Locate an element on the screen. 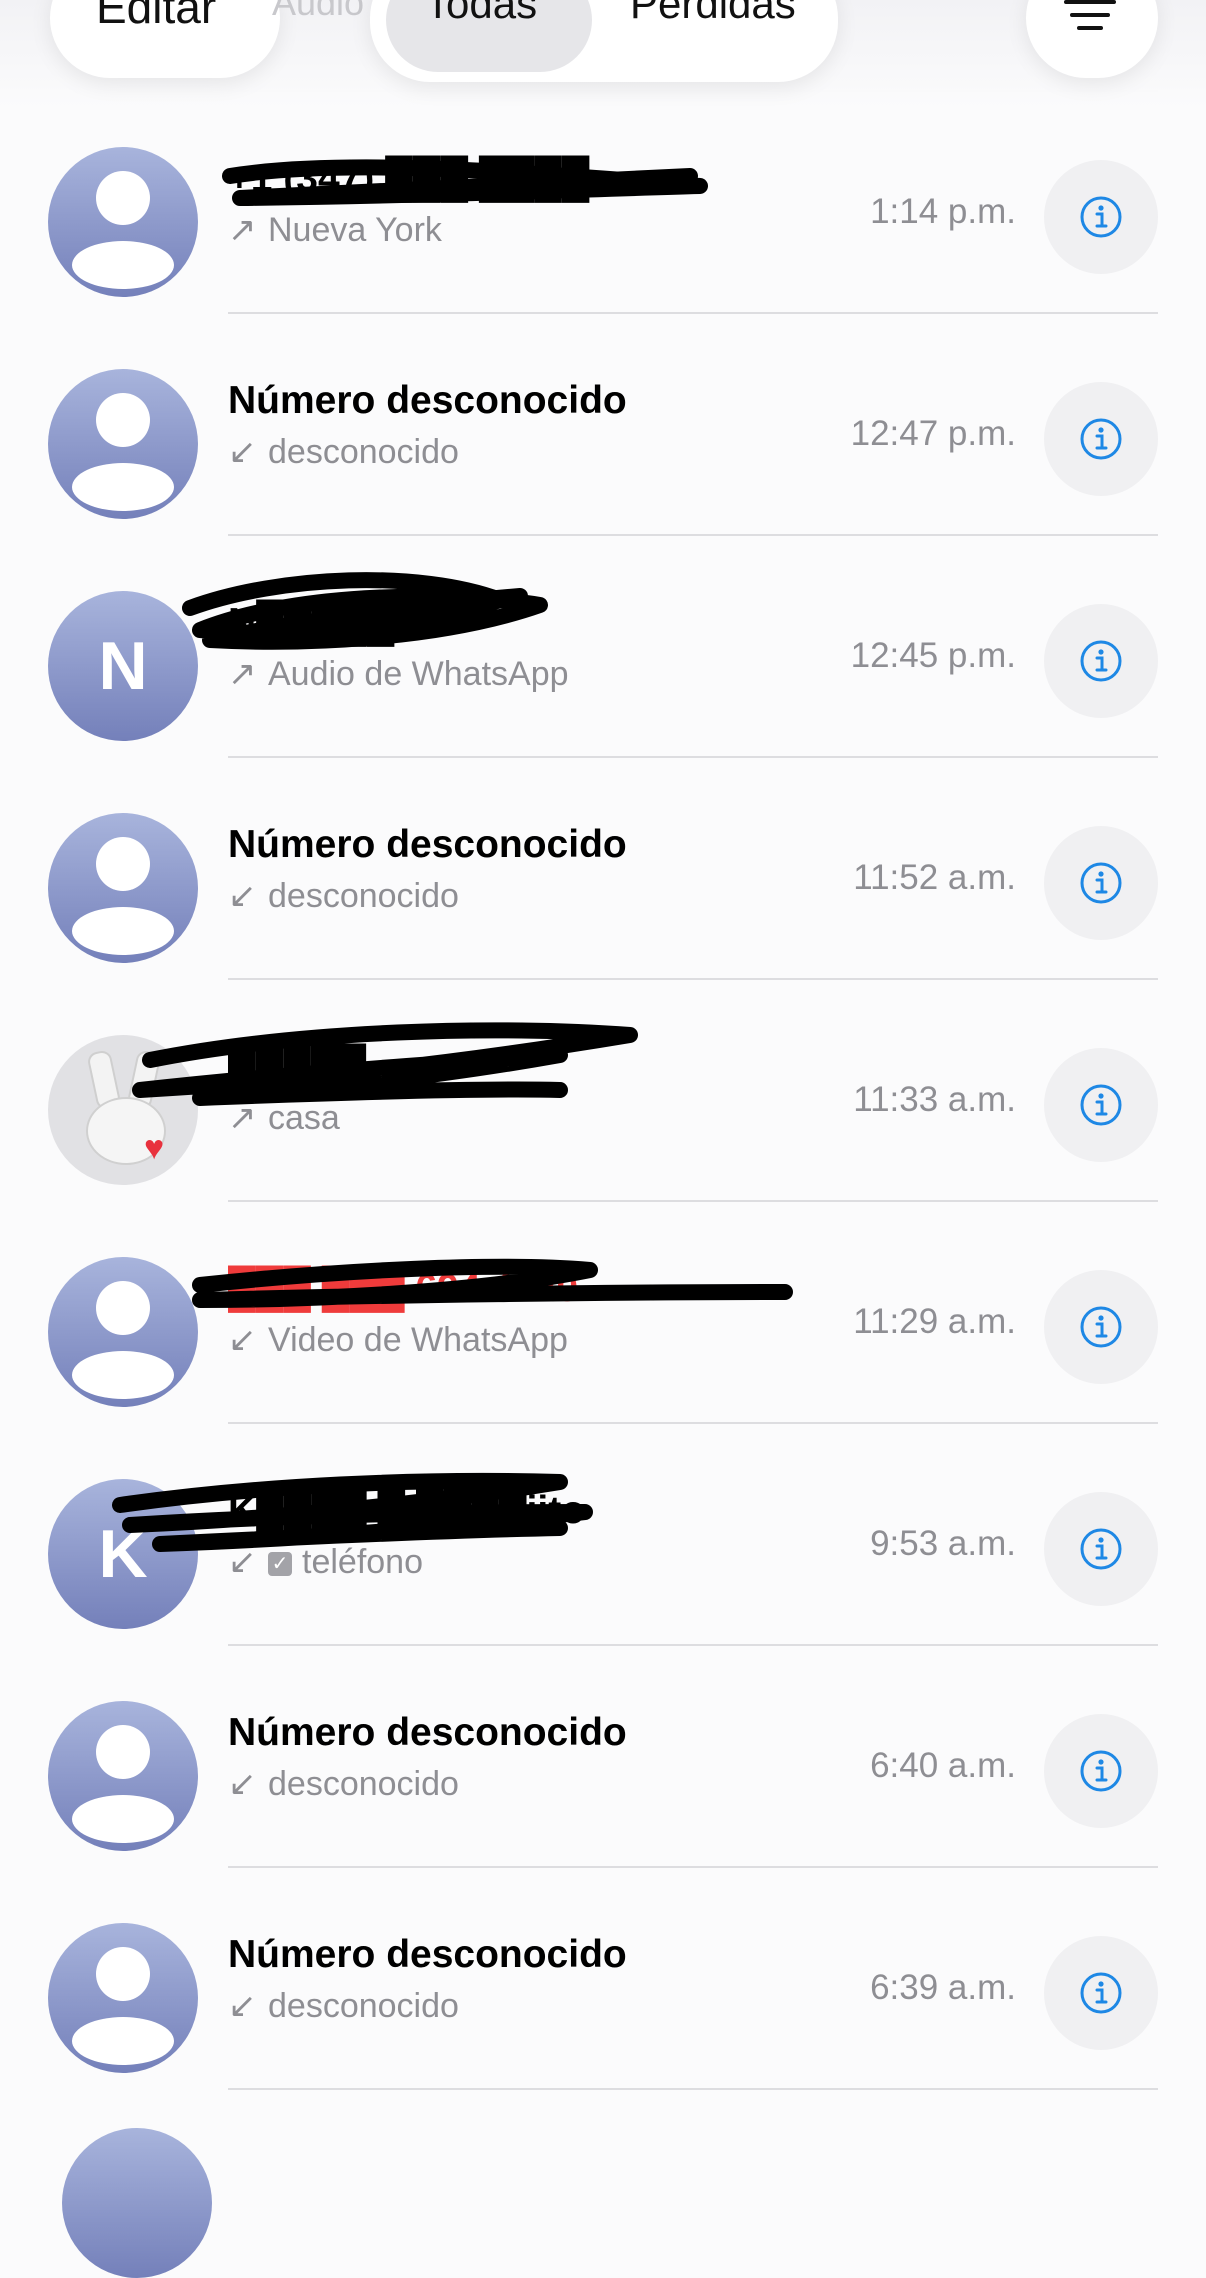 The width and height of the screenshot is (1206, 2278). call-time: 9:53 a.m. is located at coordinates (943, 1543).